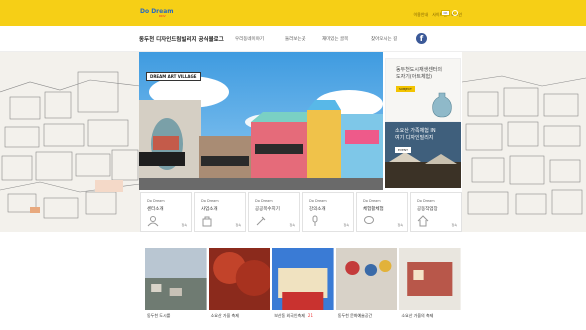  I want to click on post-card: 동두천 도시를, so click(176, 289).